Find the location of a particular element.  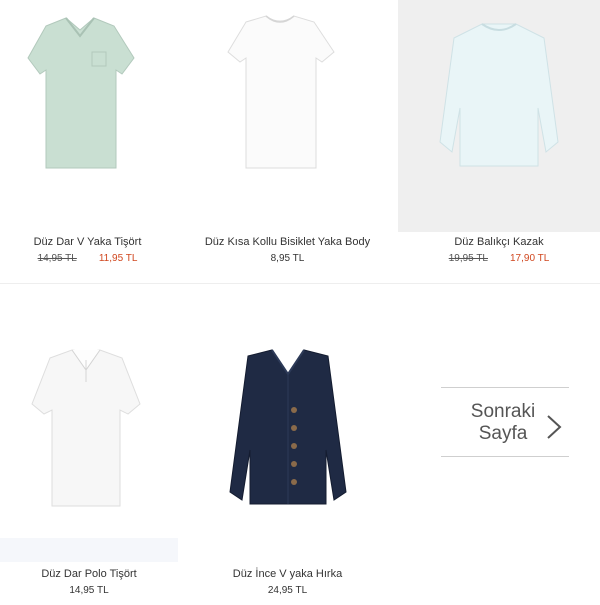

old-price: 14,95 TL is located at coordinates (57, 258).